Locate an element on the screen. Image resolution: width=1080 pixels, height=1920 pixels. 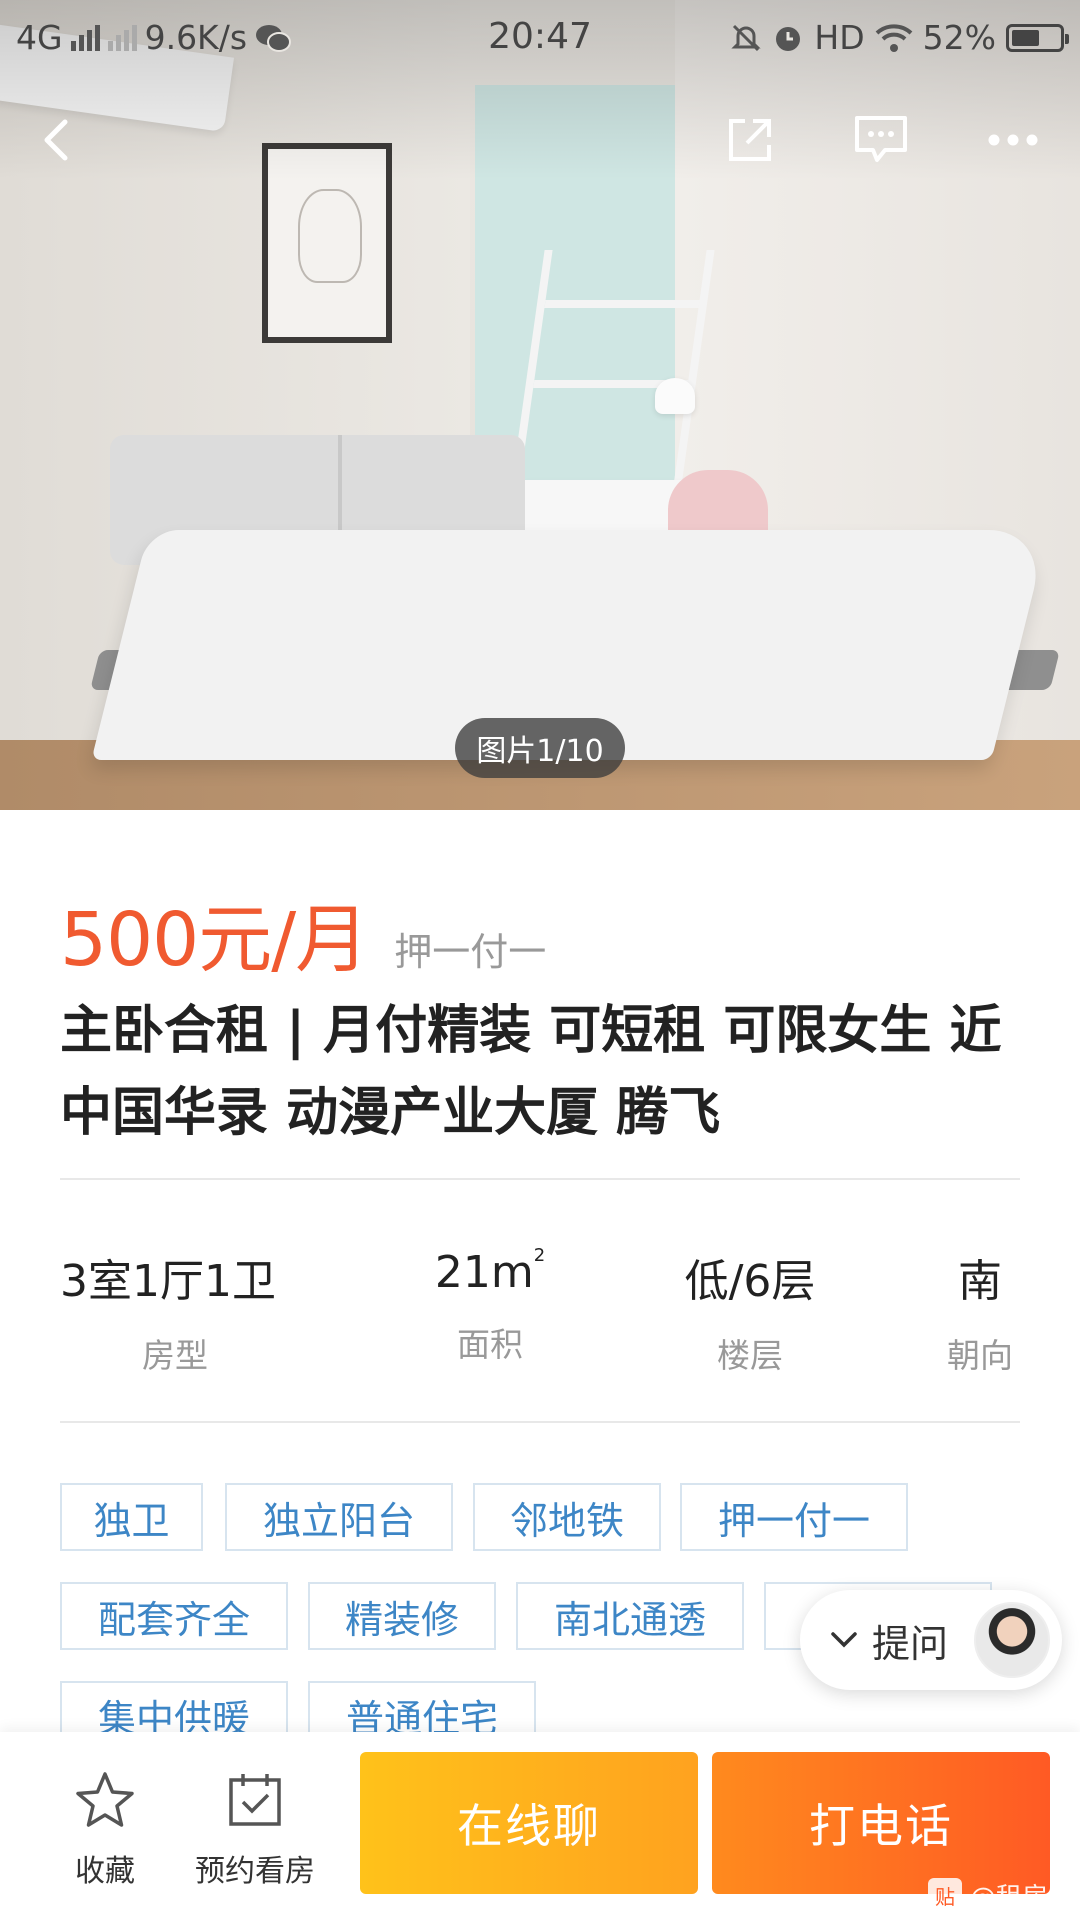
property-facts: 3室1厅1卫 房型 21m2 面积 低/6层 楼层 南 朝向 is located at coordinates (540, 1310).